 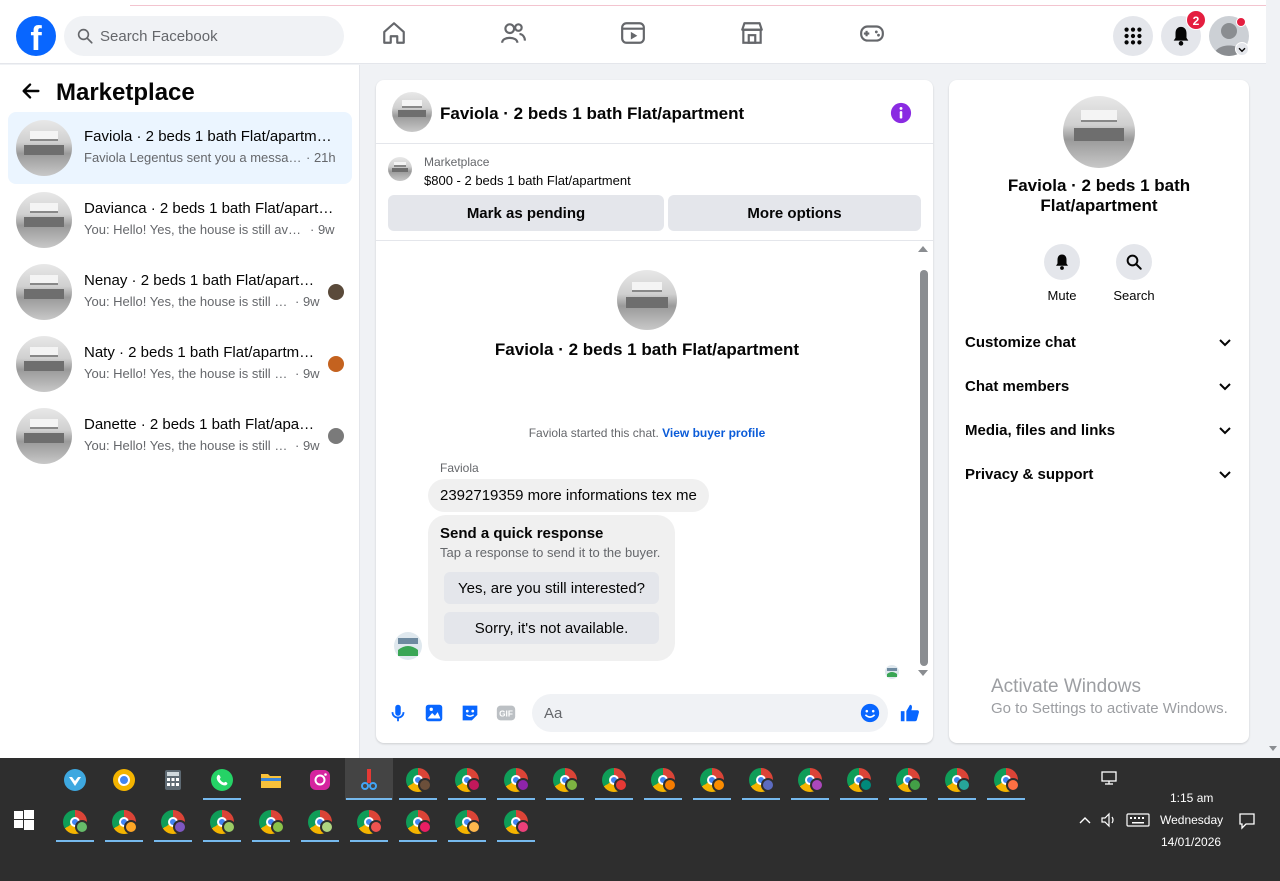 What do you see at coordinates (513, 33) in the screenshot?
I see `friends-icon` at bounding box center [513, 33].